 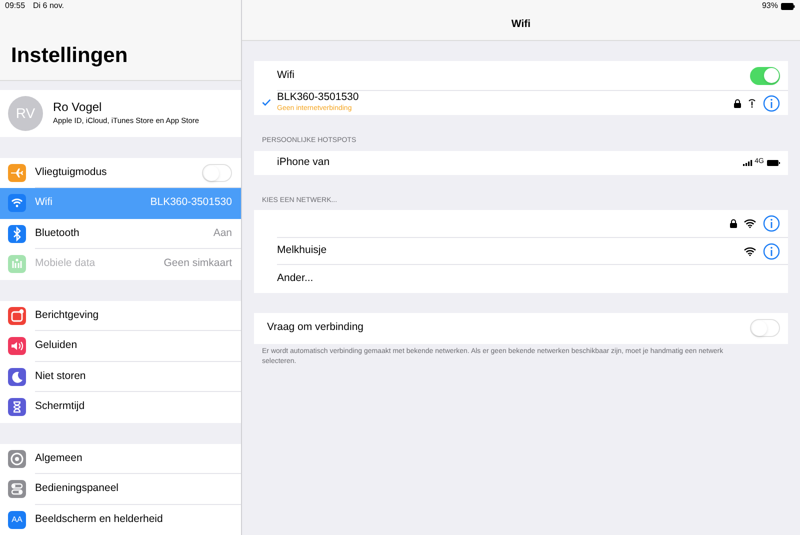 What do you see at coordinates (120, 346) in the screenshot?
I see `sidebar-item: Geluiden` at bounding box center [120, 346].